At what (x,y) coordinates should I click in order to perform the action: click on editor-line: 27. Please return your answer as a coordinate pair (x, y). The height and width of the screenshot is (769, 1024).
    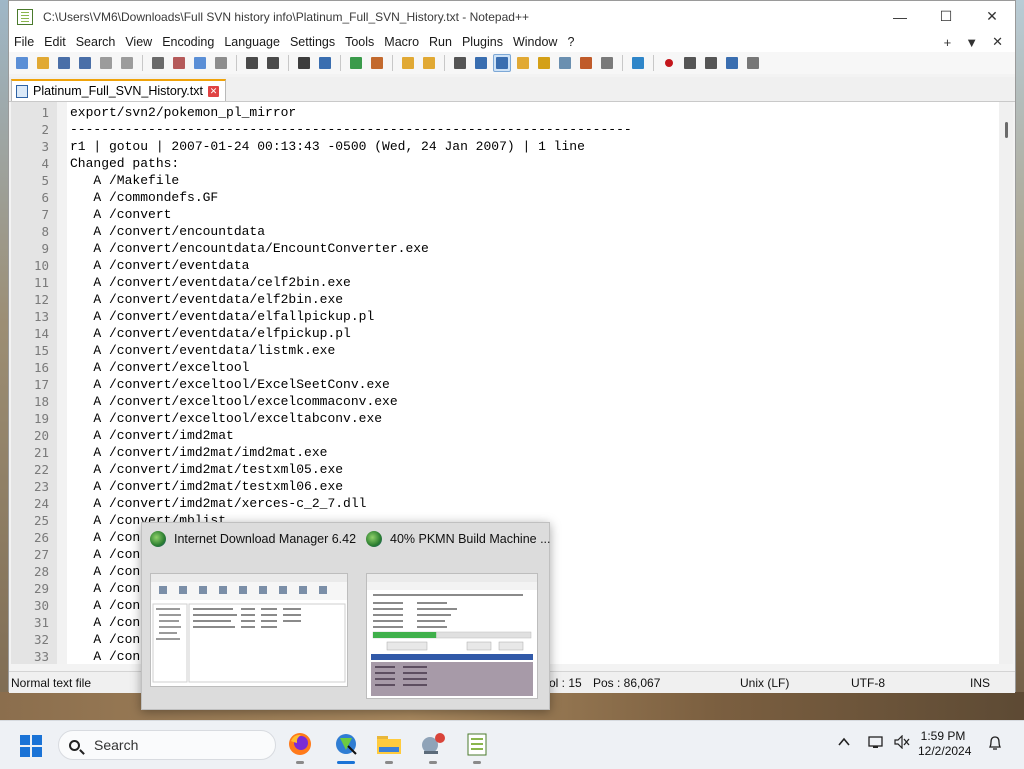
    Looking at the image, I should click on (30, 554).